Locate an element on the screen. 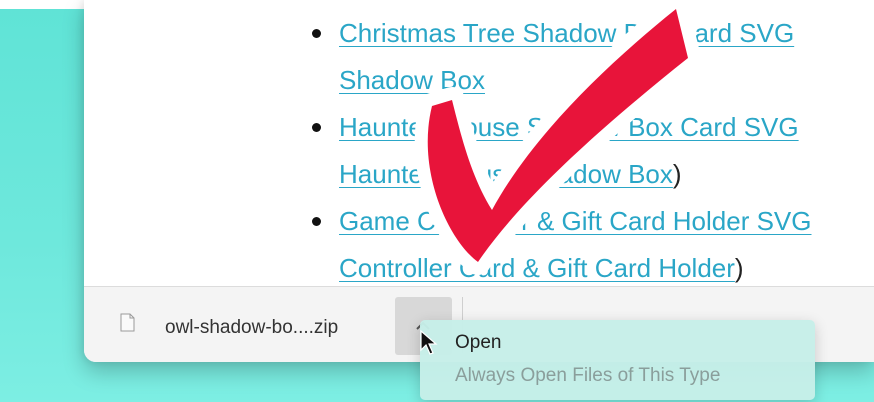 This screenshot has height=402, width=874. link-haunted-house: Haunted House Shadow Box Card SVG is located at coordinates (569, 127).